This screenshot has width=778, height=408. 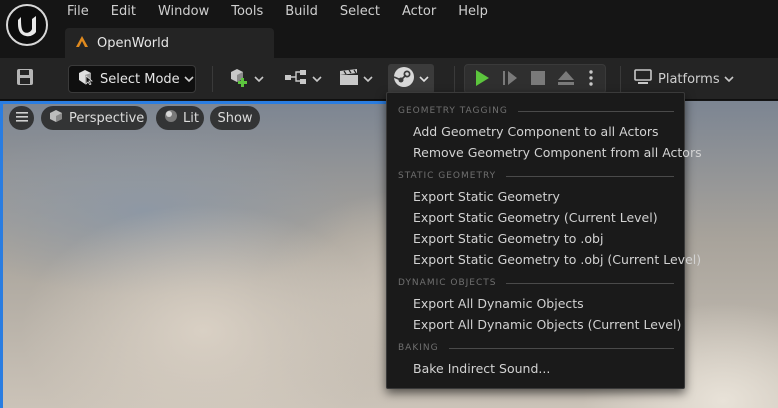 What do you see at coordinates (85, 79) in the screenshot?
I see `select-mode-icon` at bounding box center [85, 79].